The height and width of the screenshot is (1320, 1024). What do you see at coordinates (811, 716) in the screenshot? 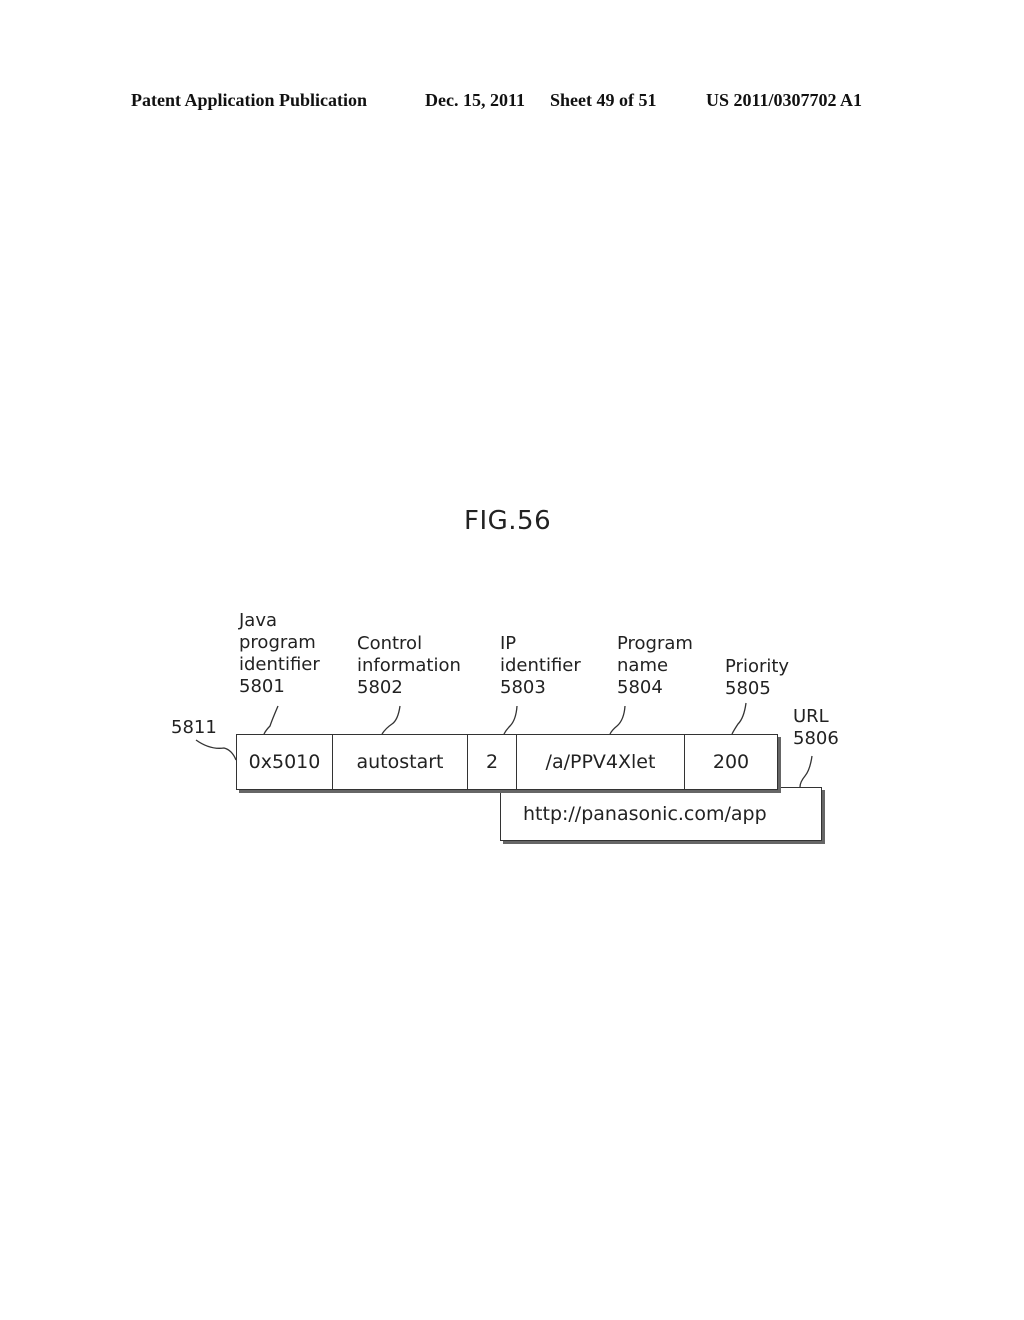
I see `label-line: URL` at bounding box center [811, 716].